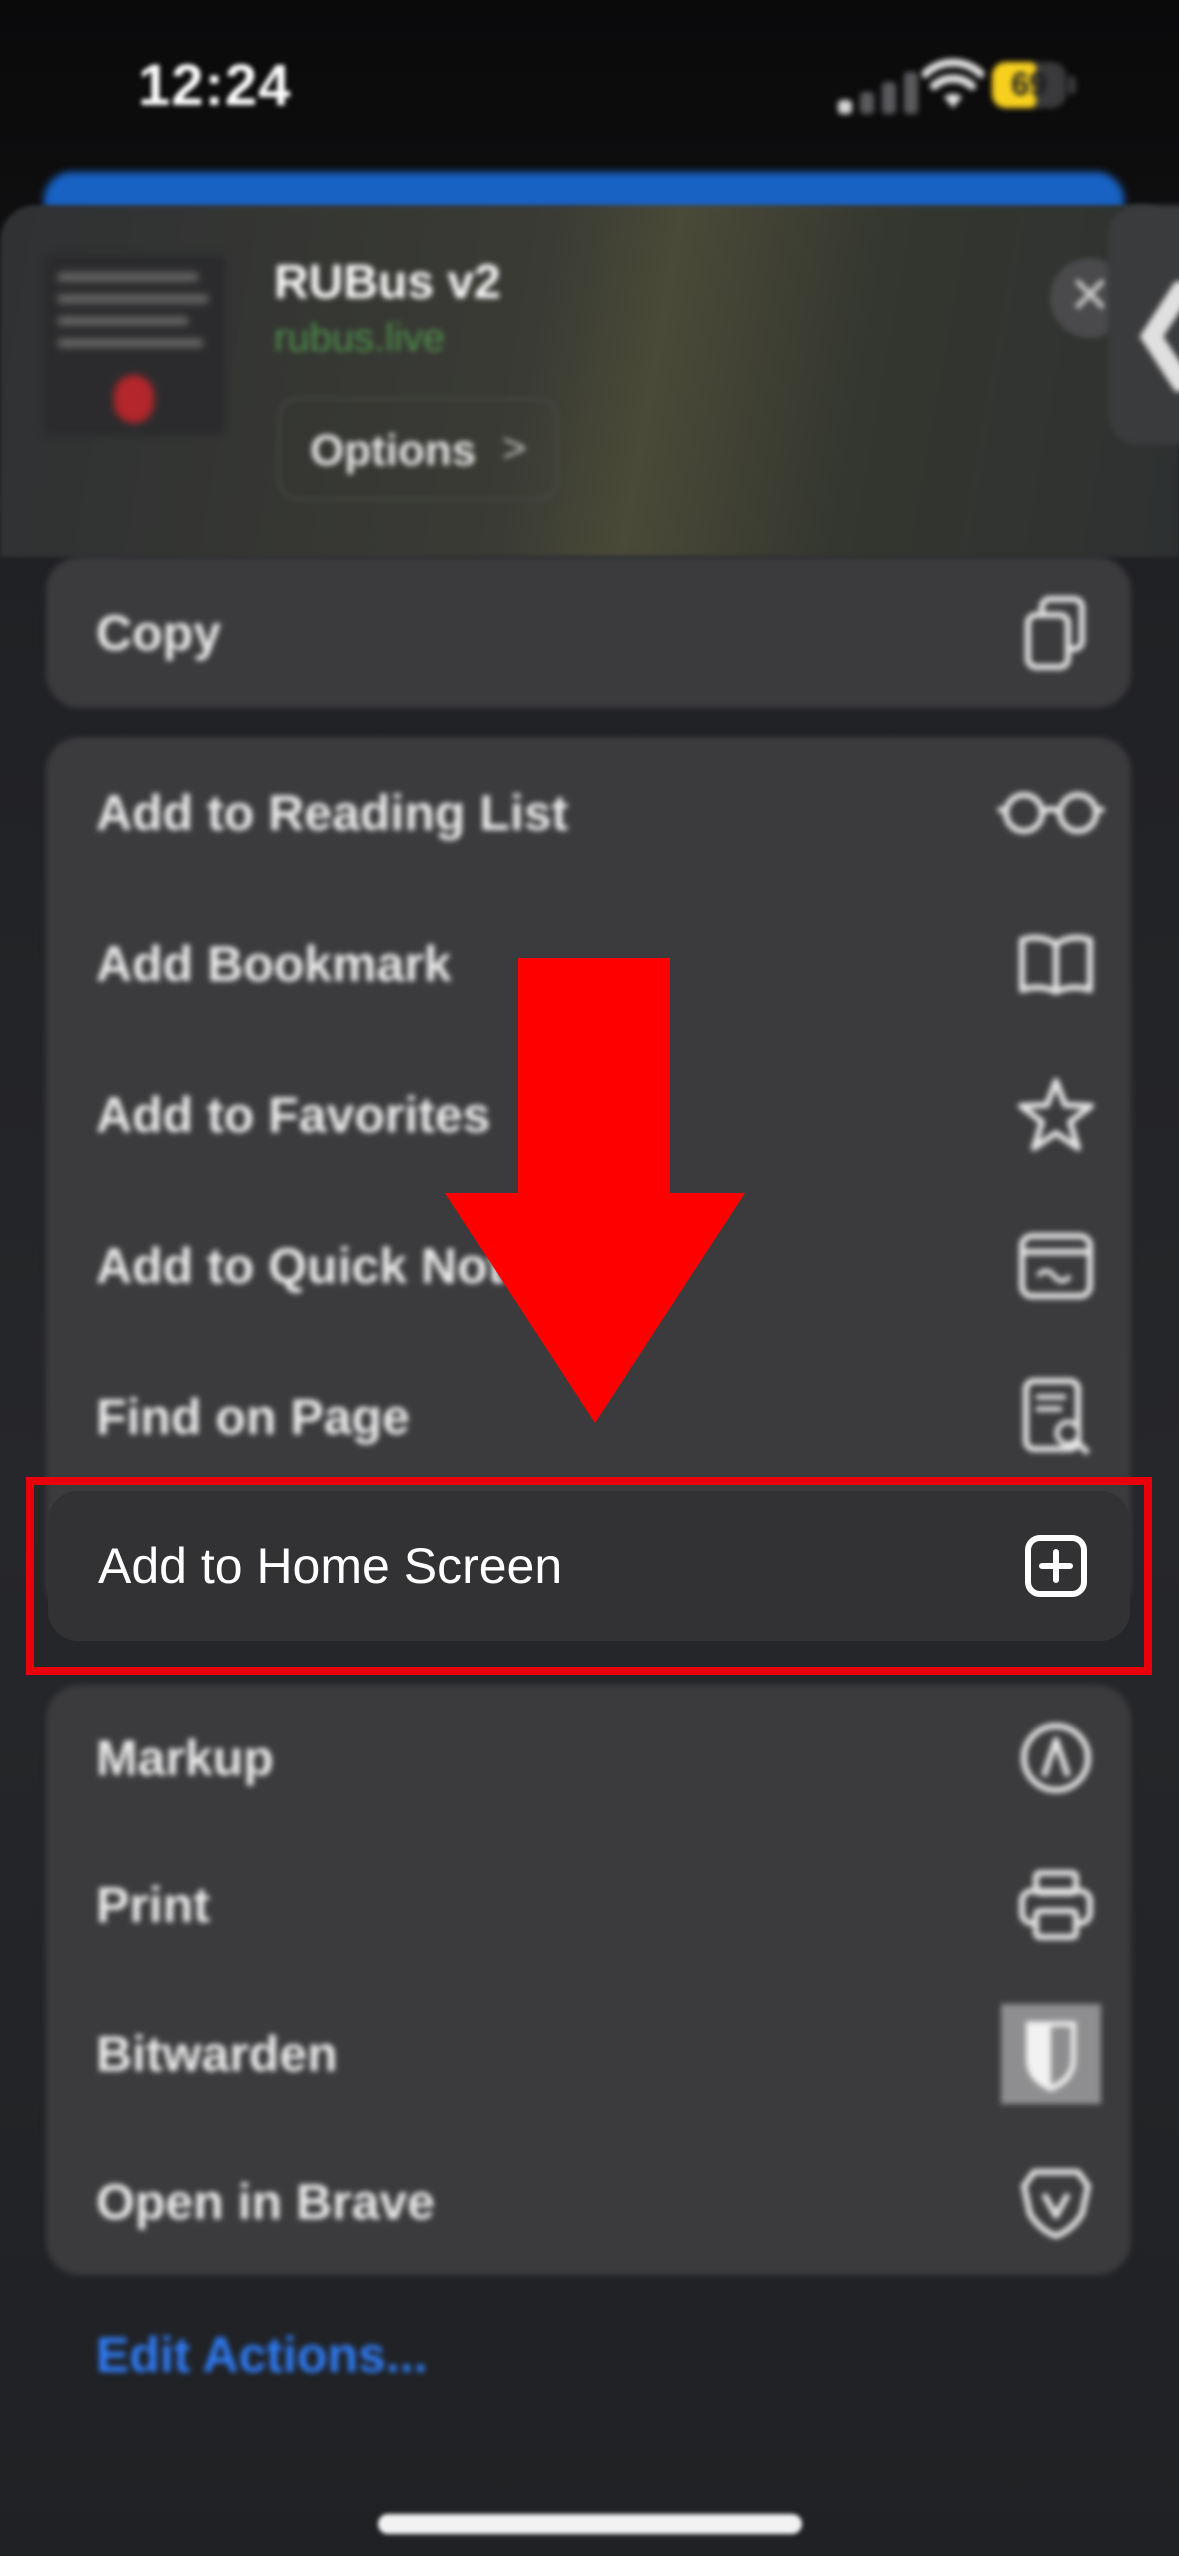 This screenshot has height=2556, width=1179. What do you see at coordinates (274, 963) in the screenshot?
I see `menu-item-label: Add Bookmark` at bounding box center [274, 963].